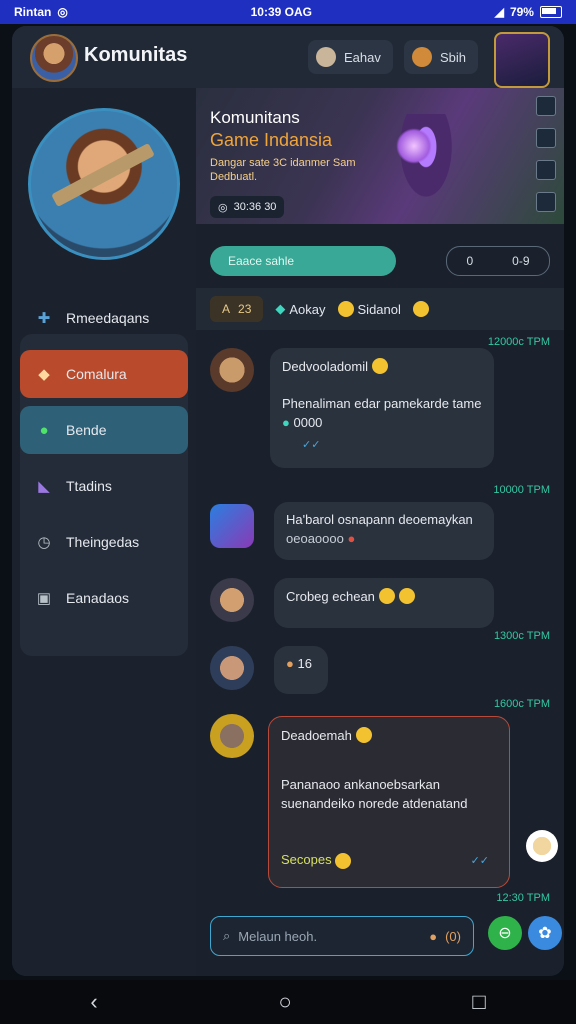  Describe the element at coordinates (44, 486) in the screenshot. I see `shield-icon: ◣` at that location.